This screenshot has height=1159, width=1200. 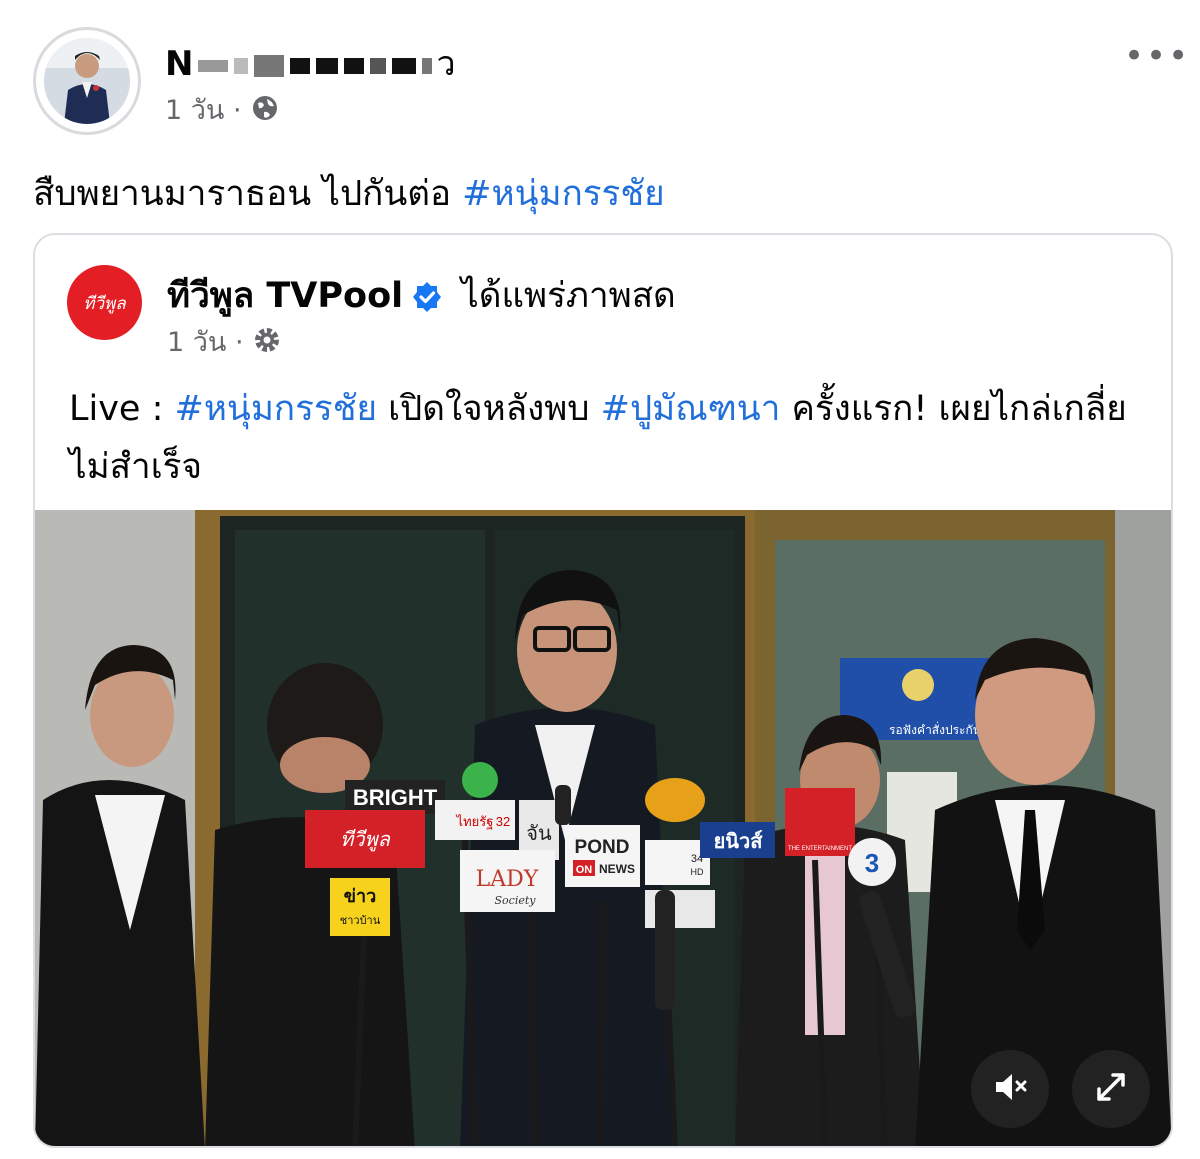 I want to click on shared-time-text: 1 วัน, so click(x=197, y=342).